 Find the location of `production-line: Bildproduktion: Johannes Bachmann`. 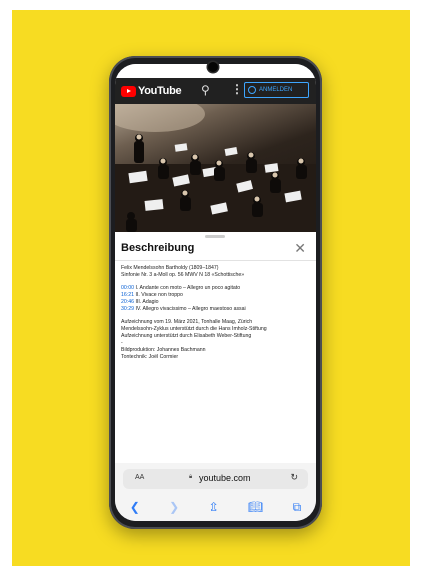

production-line: Bildproduktion: Johannes Bachmann is located at coordinates (163, 350).